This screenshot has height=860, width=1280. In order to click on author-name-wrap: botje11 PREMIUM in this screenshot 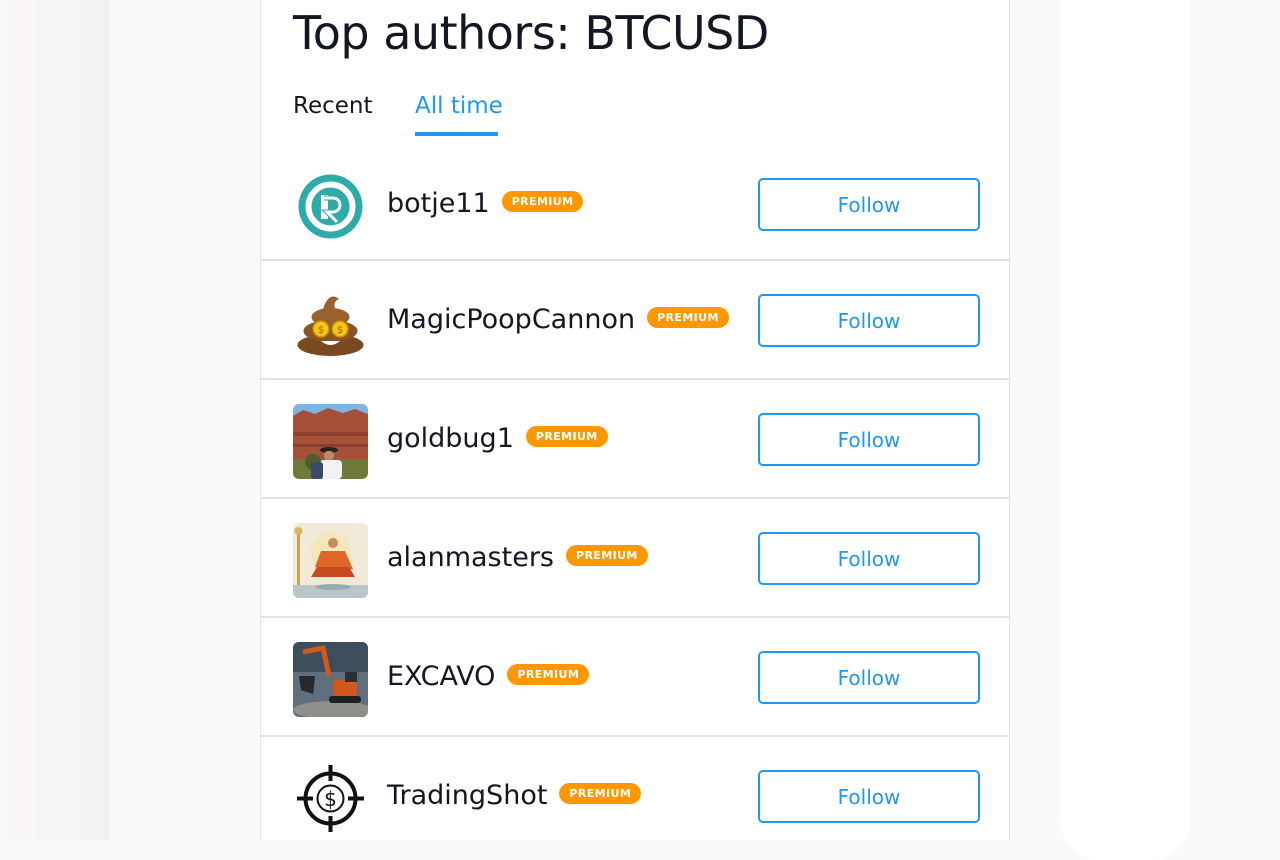, I will do `click(485, 204)`.